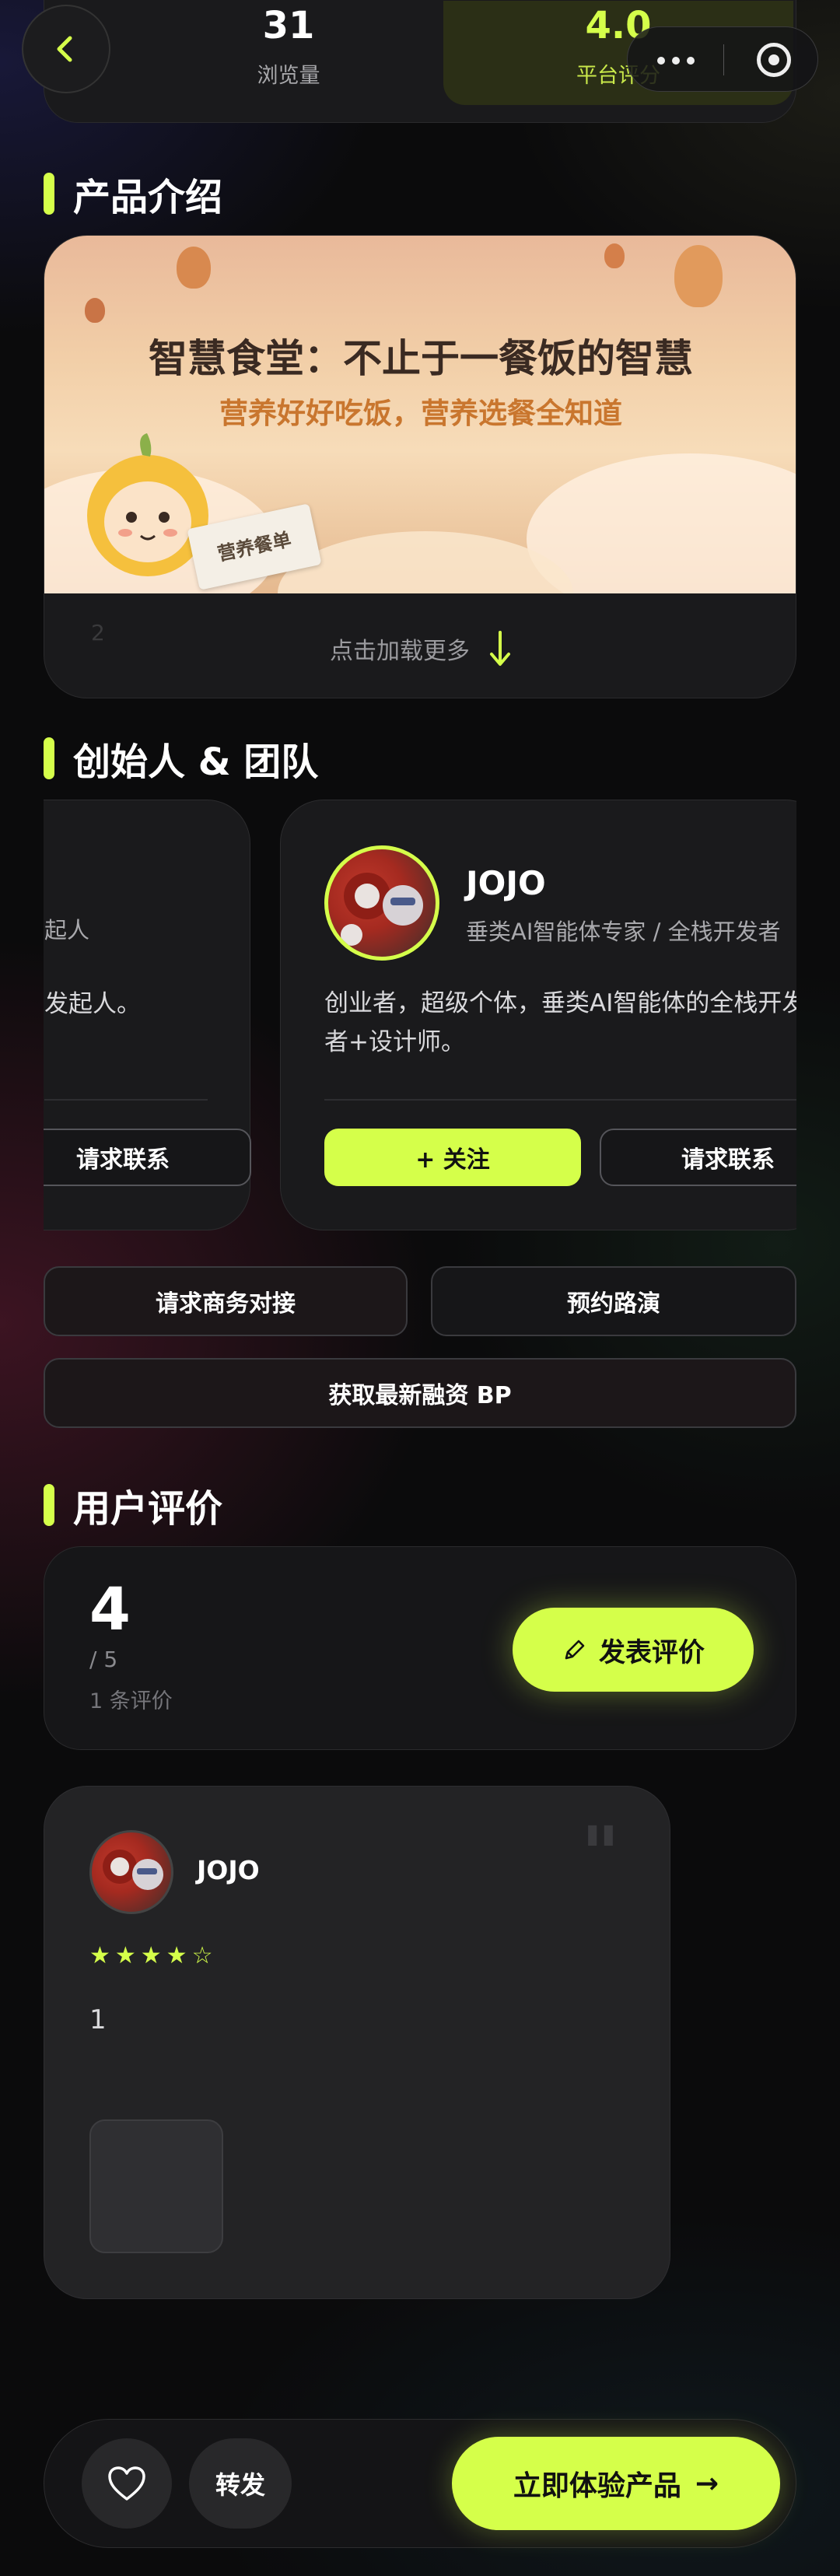  What do you see at coordinates (98, 2019) in the screenshot?
I see `review-text: 1` at bounding box center [98, 2019].